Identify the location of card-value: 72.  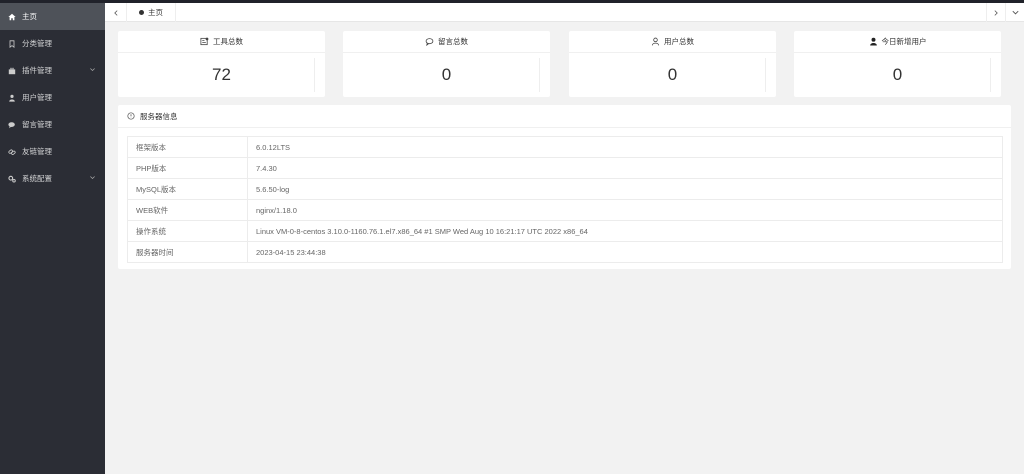
(221, 74).